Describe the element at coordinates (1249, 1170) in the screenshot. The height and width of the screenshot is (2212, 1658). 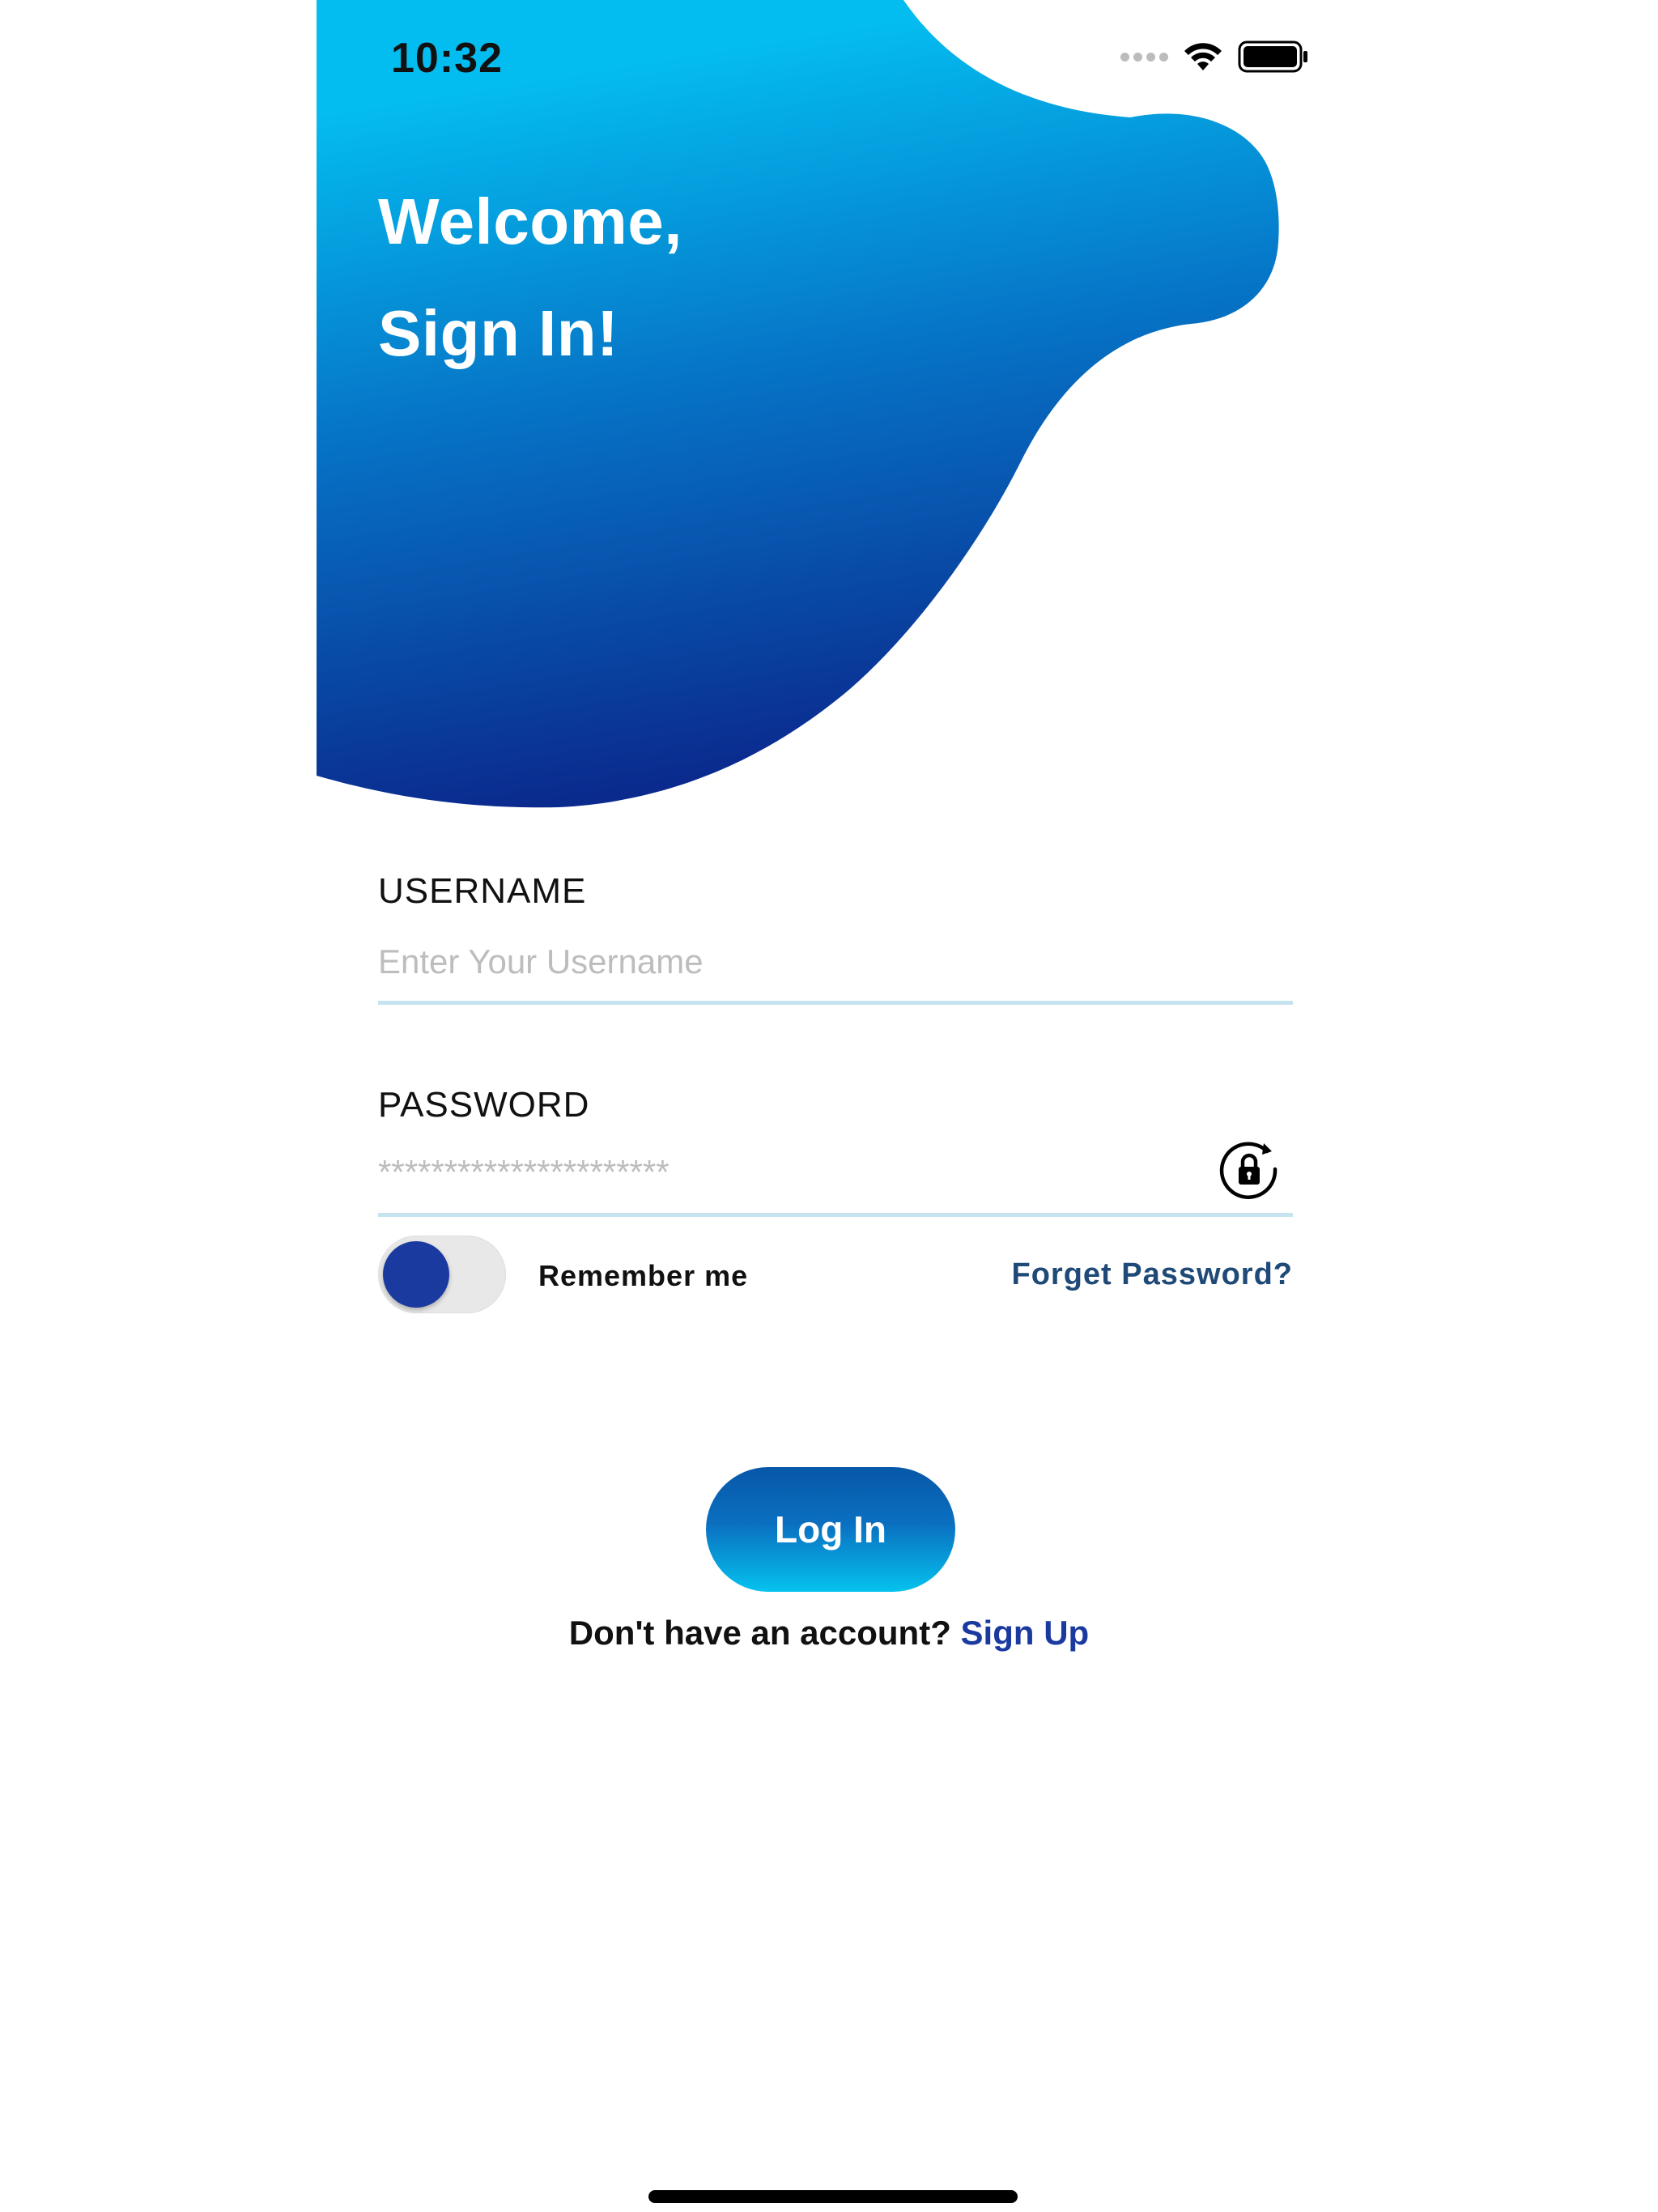
I see `lock-rotate-icon` at that location.